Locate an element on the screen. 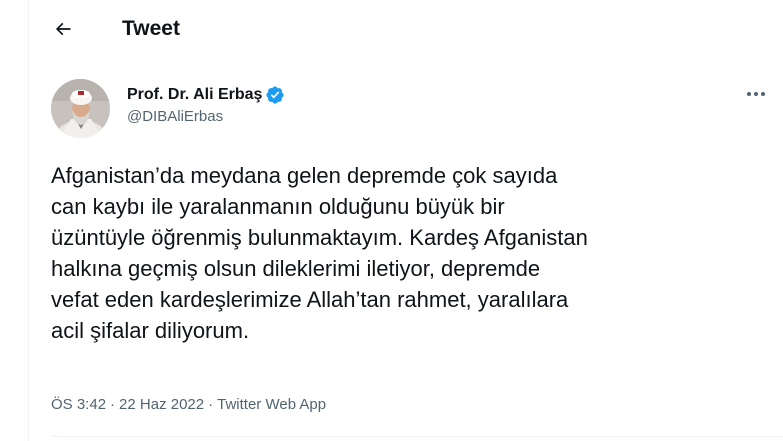 The width and height of the screenshot is (783, 441). arrow-left-icon is located at coordinates (63, 29).